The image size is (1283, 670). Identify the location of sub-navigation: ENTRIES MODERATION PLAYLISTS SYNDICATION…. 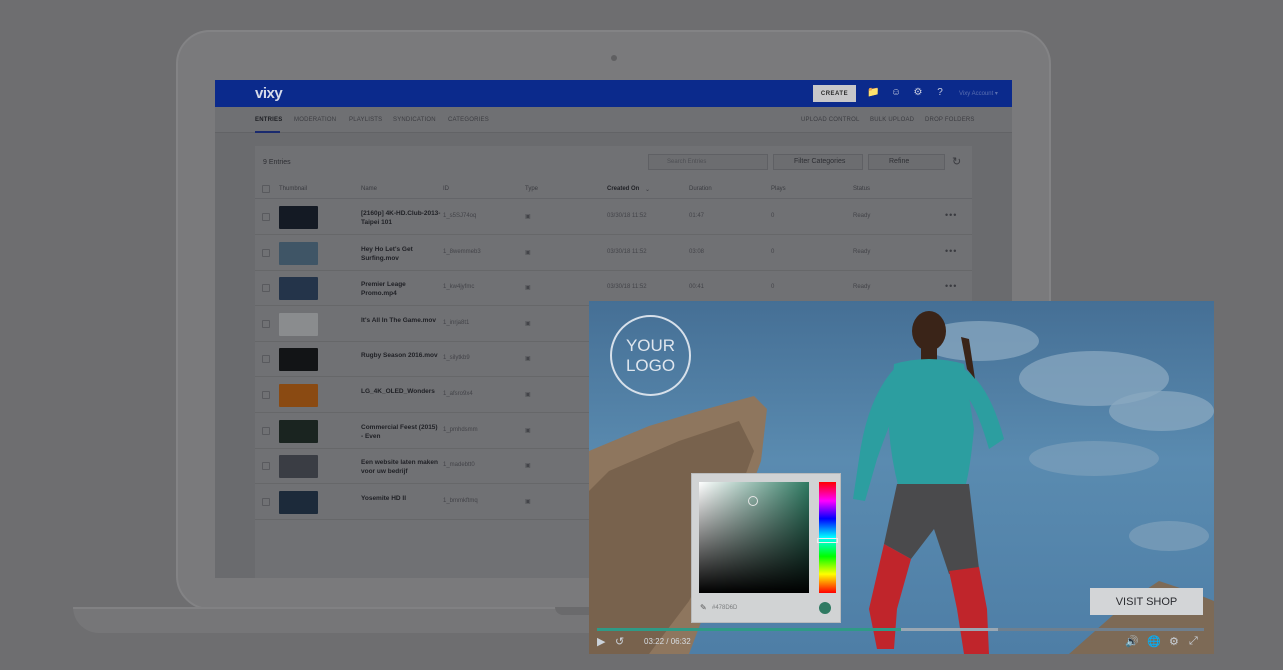
(613, 120).